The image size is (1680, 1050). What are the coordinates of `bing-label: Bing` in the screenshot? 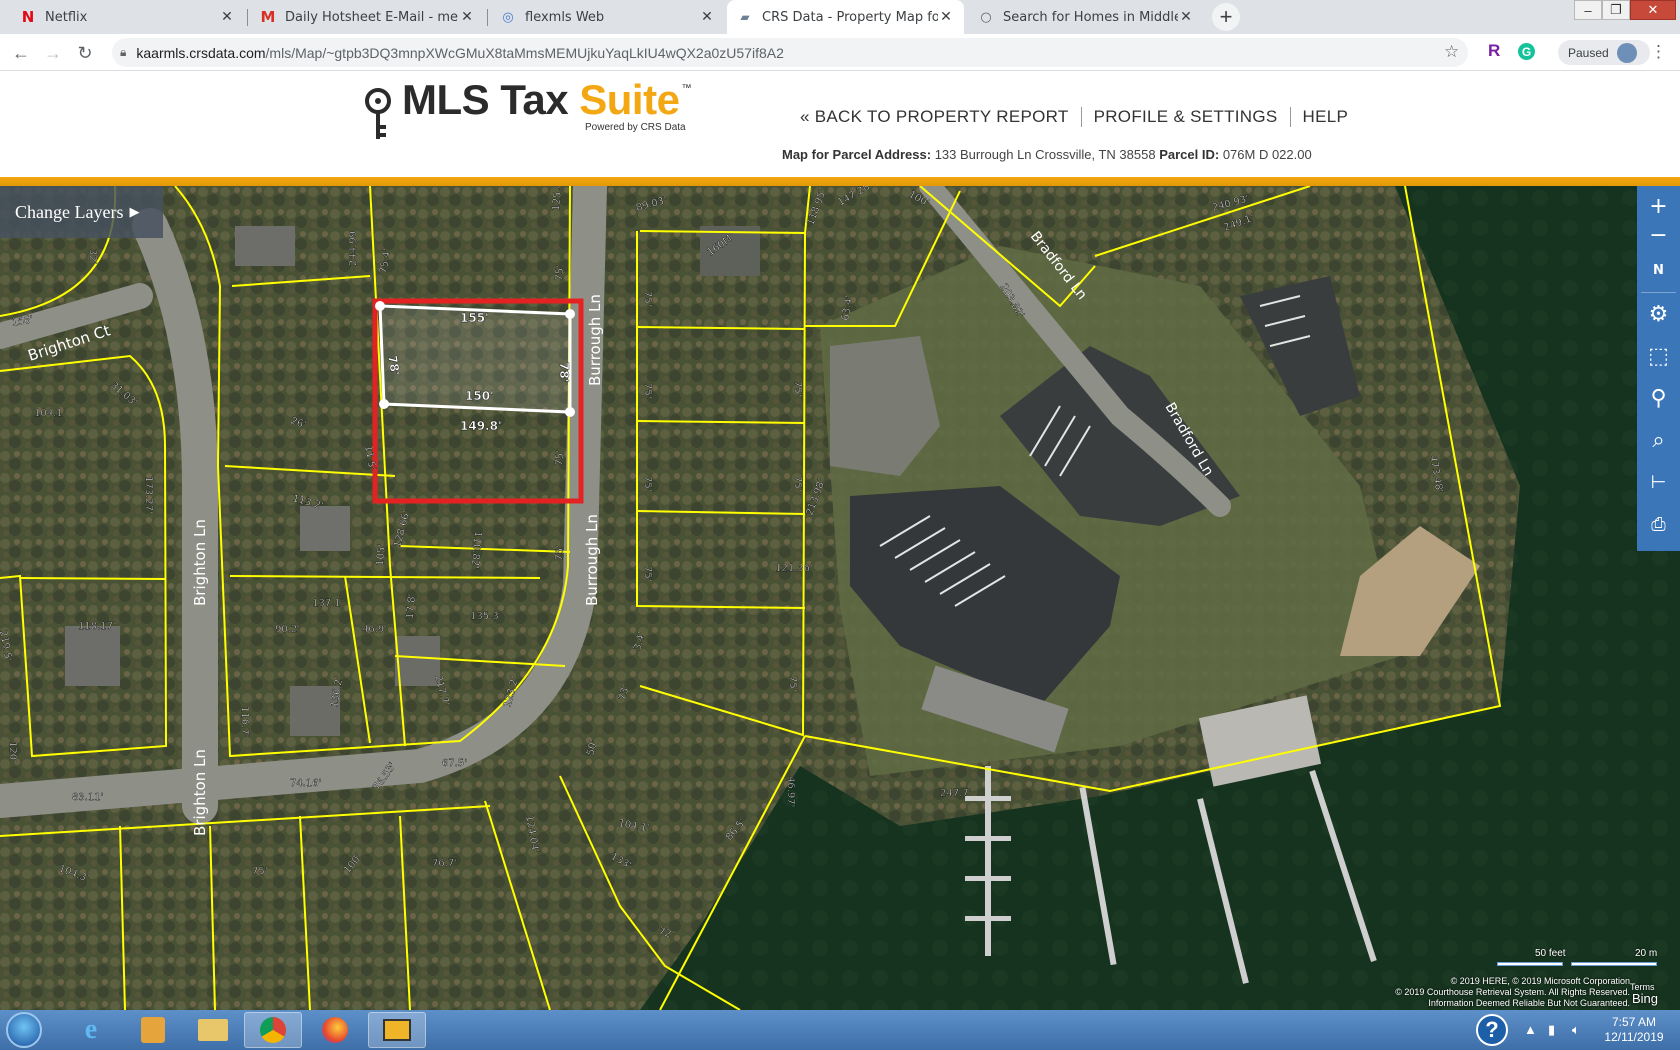 It's located at (1645, 998).